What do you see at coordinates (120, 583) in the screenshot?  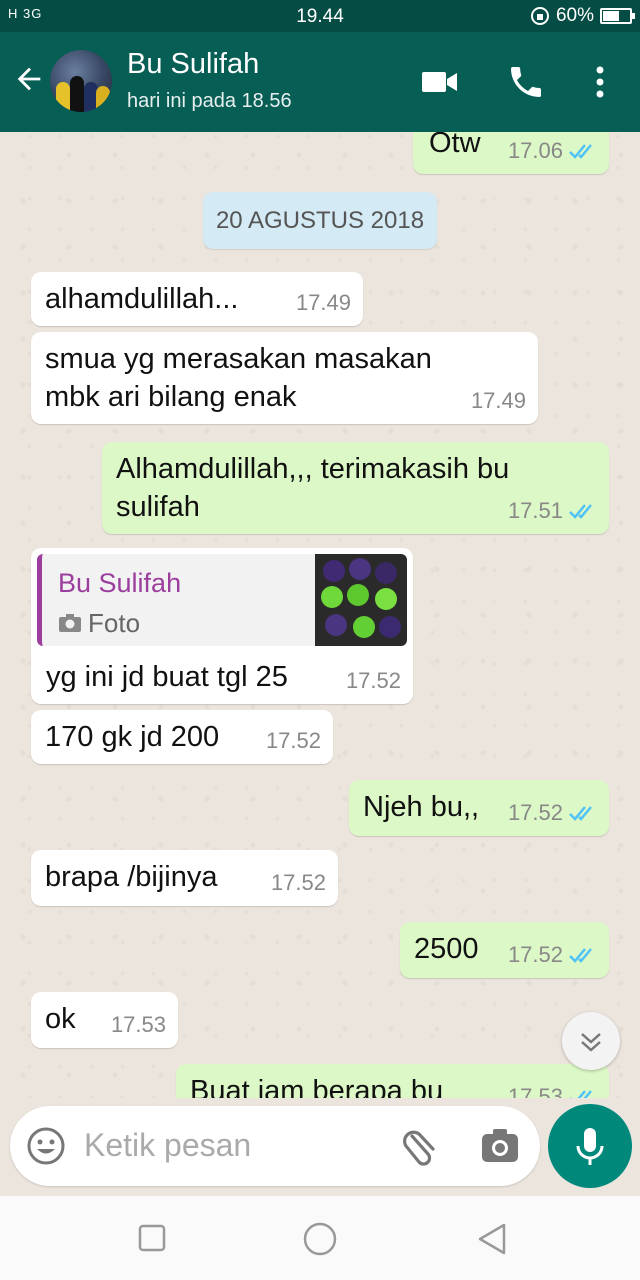 I see `quoted-sender: Bu Sulifah` at bounding box center [120, 583].